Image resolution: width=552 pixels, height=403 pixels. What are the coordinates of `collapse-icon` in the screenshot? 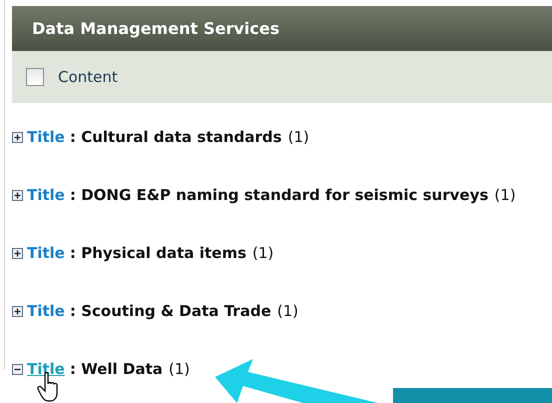 It's located at (17, 369).